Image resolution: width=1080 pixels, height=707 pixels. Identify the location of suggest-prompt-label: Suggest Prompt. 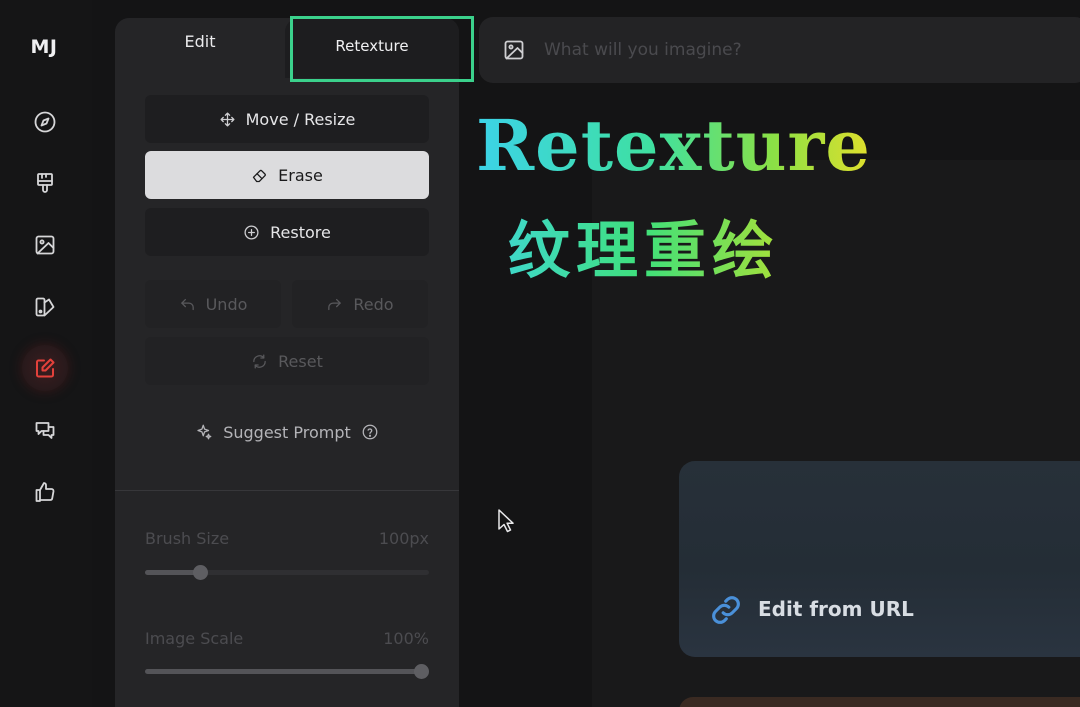
(287, 432).